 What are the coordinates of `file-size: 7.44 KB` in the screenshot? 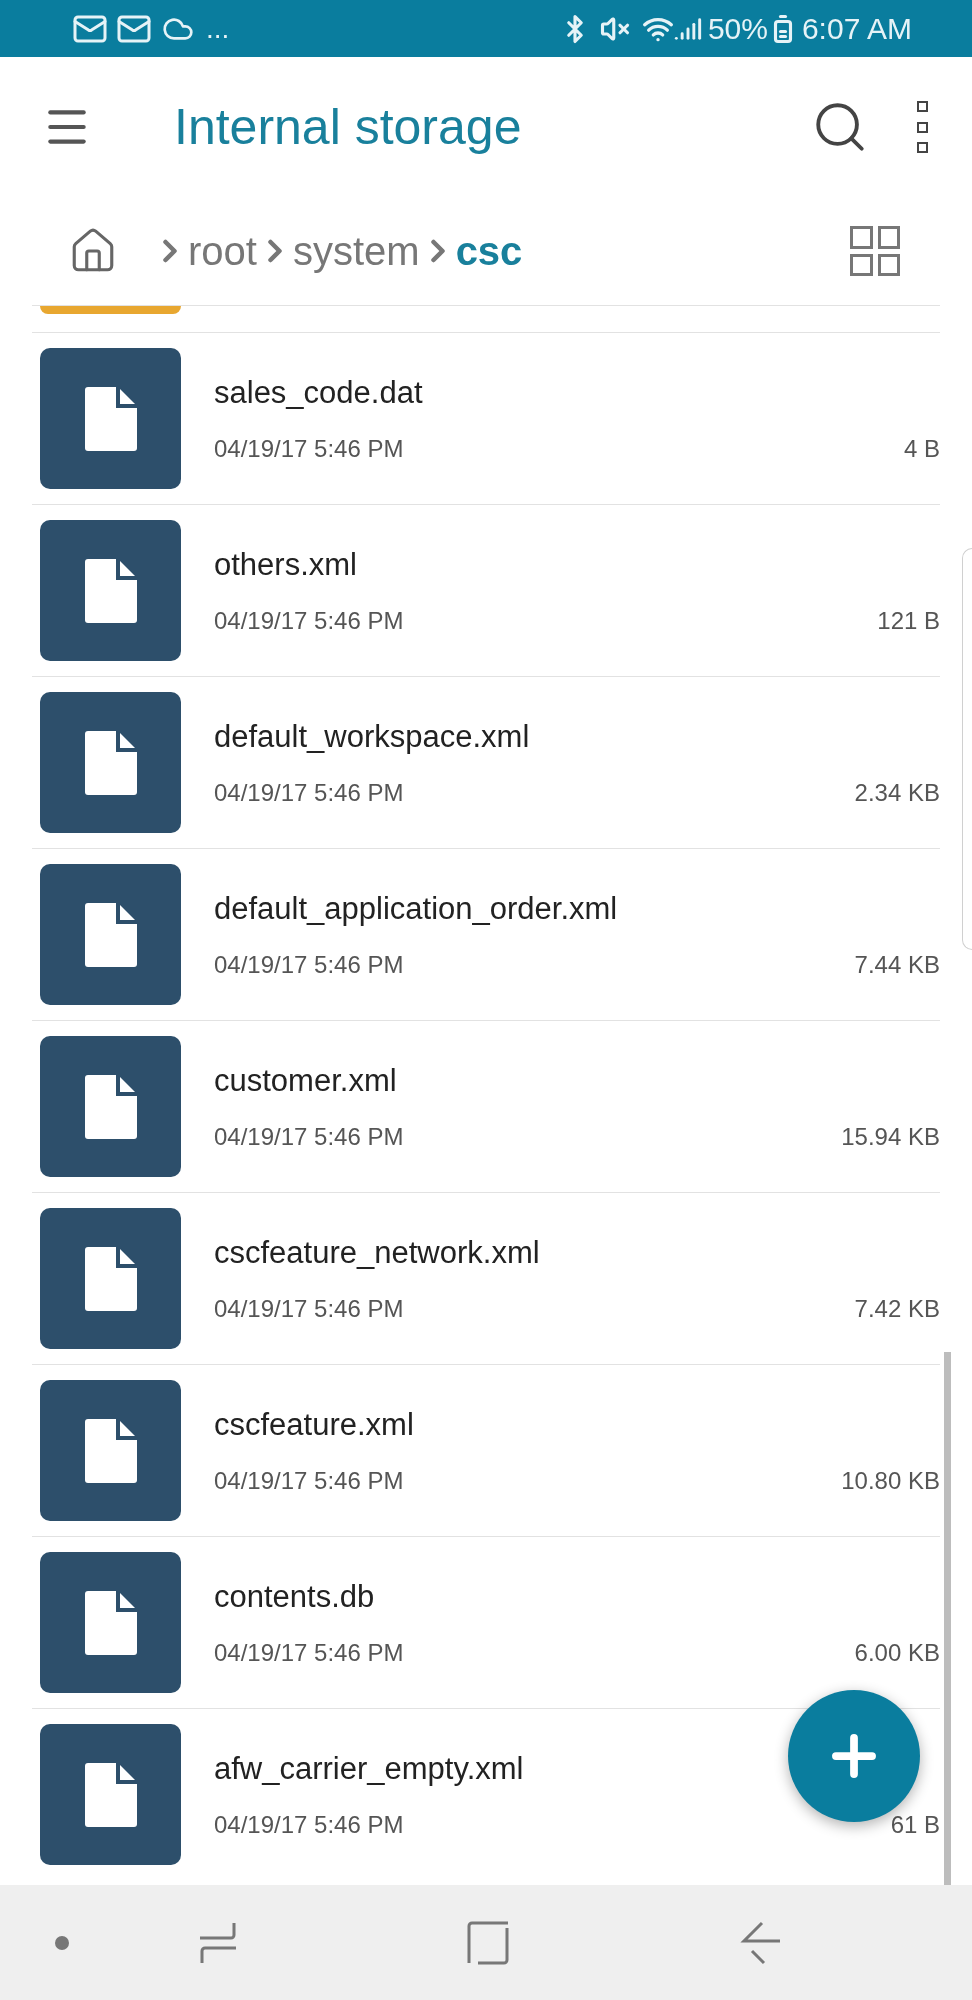 It's located at (897, 964).